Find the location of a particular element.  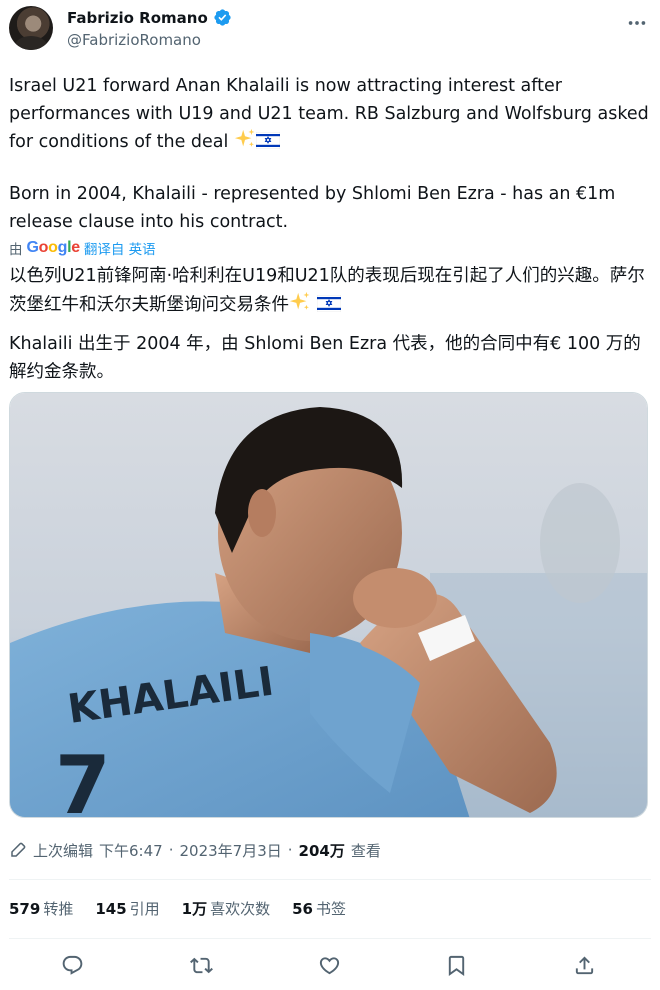

retweet-button is located at coordinates (201, 965).